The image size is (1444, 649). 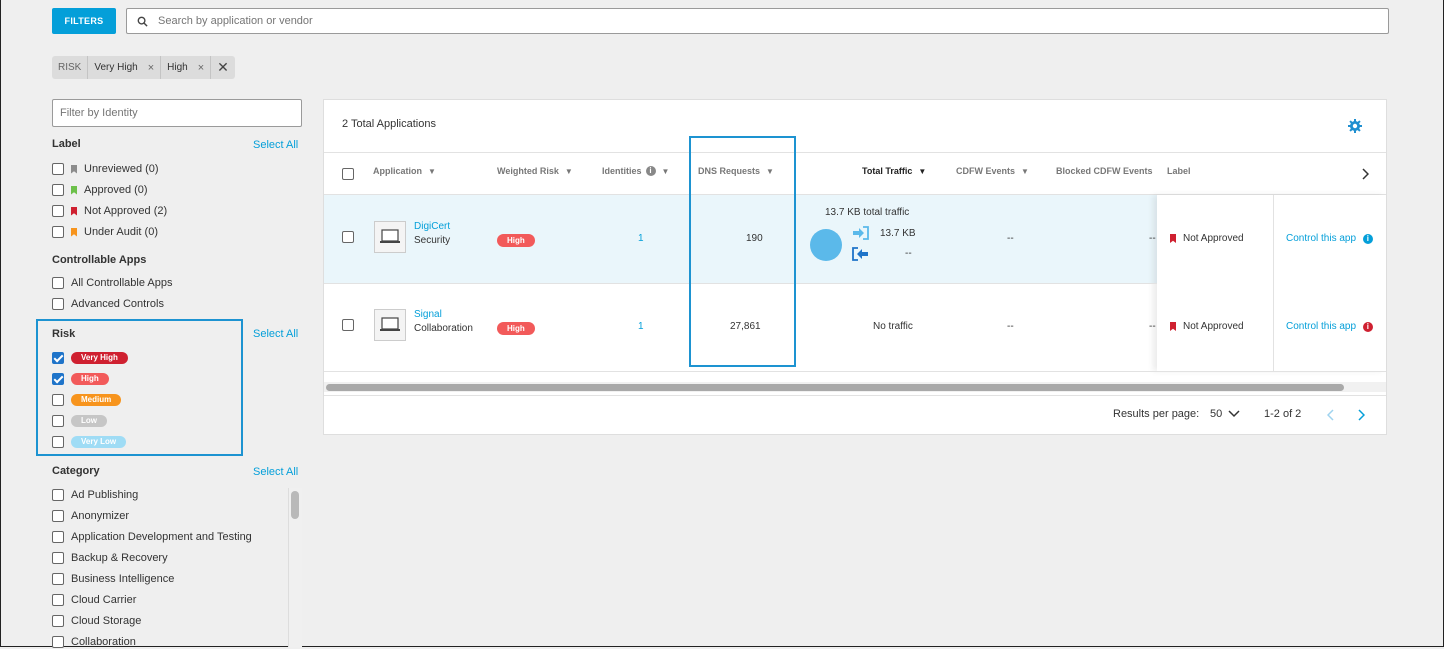 What do you see at coordinates (855, 395) in the screenshot?
I see `footer-divider` at bounding box center [855, 395].